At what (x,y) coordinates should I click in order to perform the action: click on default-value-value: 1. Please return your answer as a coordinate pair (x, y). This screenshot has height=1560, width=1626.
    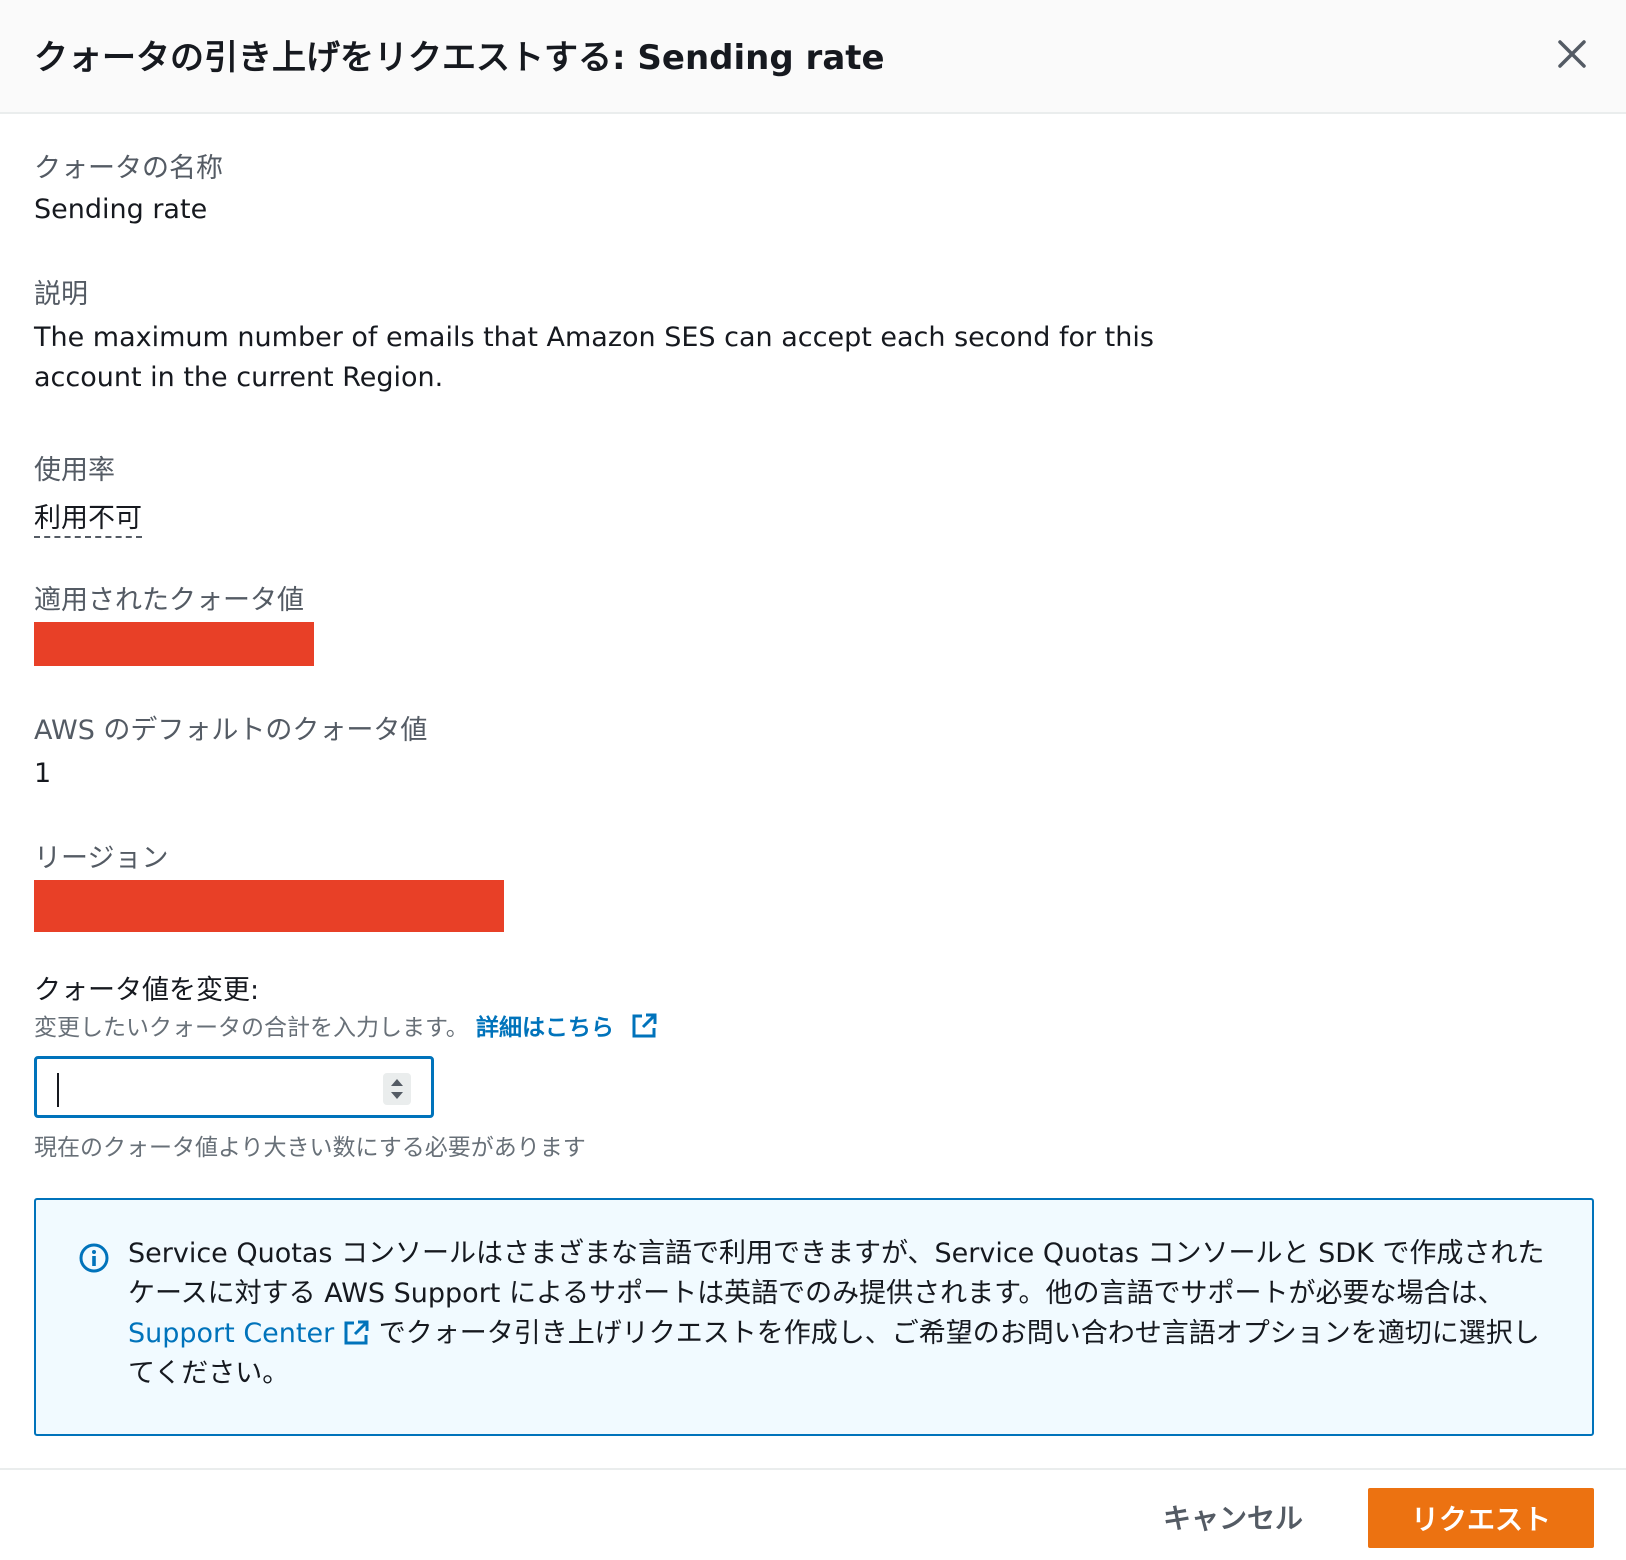
    Looking at the image, I should click on (43, 773).